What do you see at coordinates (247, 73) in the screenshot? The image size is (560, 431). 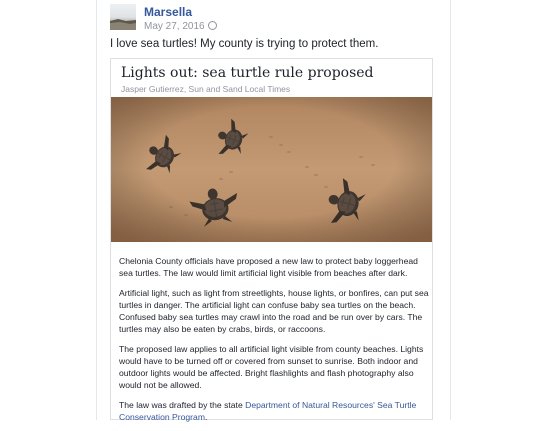 I see `article-headline: Lights out: sea turtle rule proposed` at bounding box center [247, 73].